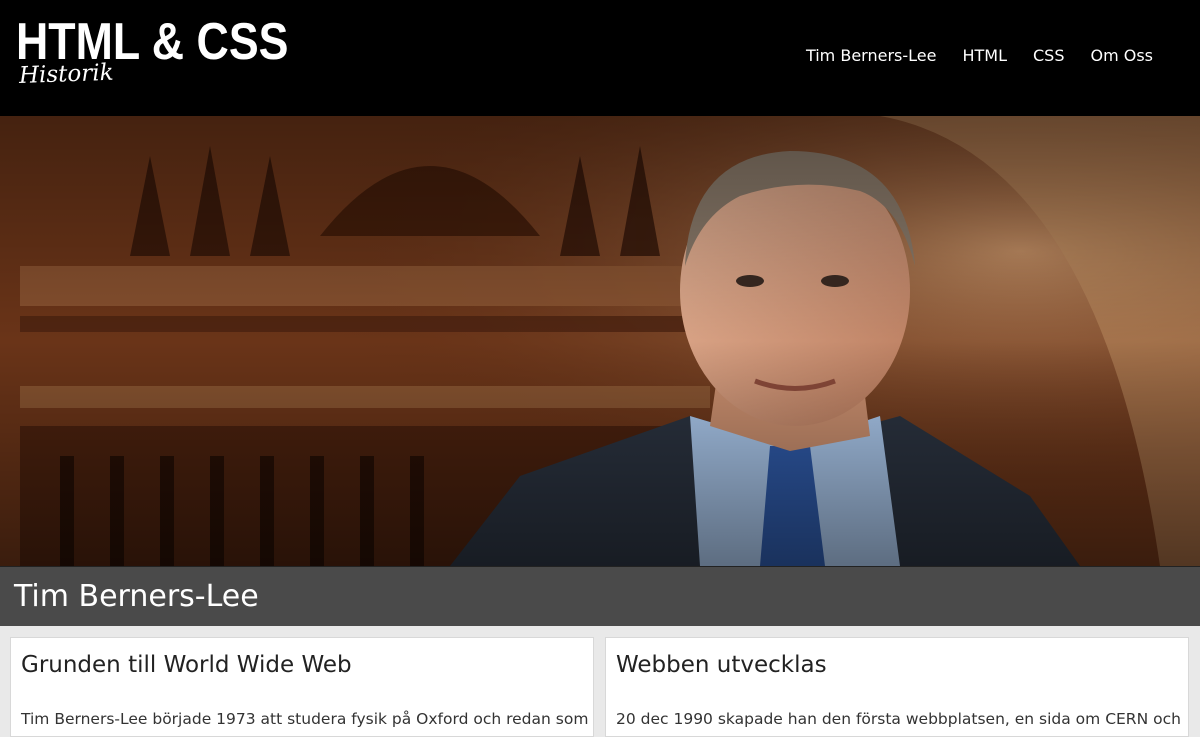 The width and height of the screenshot is (1200, 737). I want to click on nav-link-css: CSS, so click(1048, 55).